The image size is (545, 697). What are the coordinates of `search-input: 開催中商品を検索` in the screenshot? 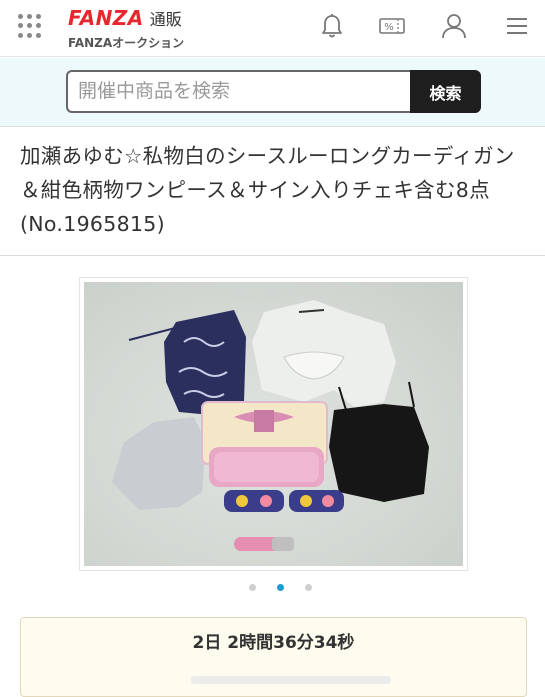 It's located at (239, 91).